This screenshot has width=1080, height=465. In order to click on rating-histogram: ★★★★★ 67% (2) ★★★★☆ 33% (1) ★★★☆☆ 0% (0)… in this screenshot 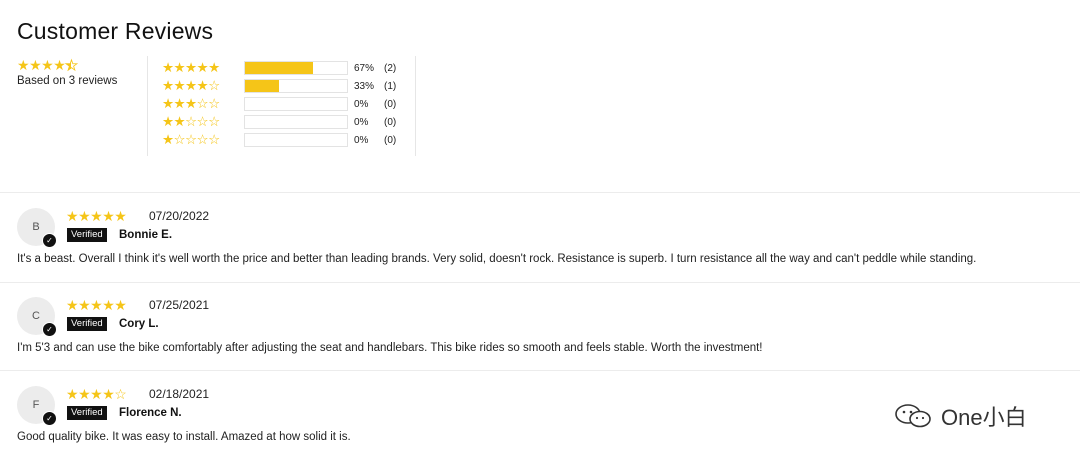, I will do `click(281, 106)`.